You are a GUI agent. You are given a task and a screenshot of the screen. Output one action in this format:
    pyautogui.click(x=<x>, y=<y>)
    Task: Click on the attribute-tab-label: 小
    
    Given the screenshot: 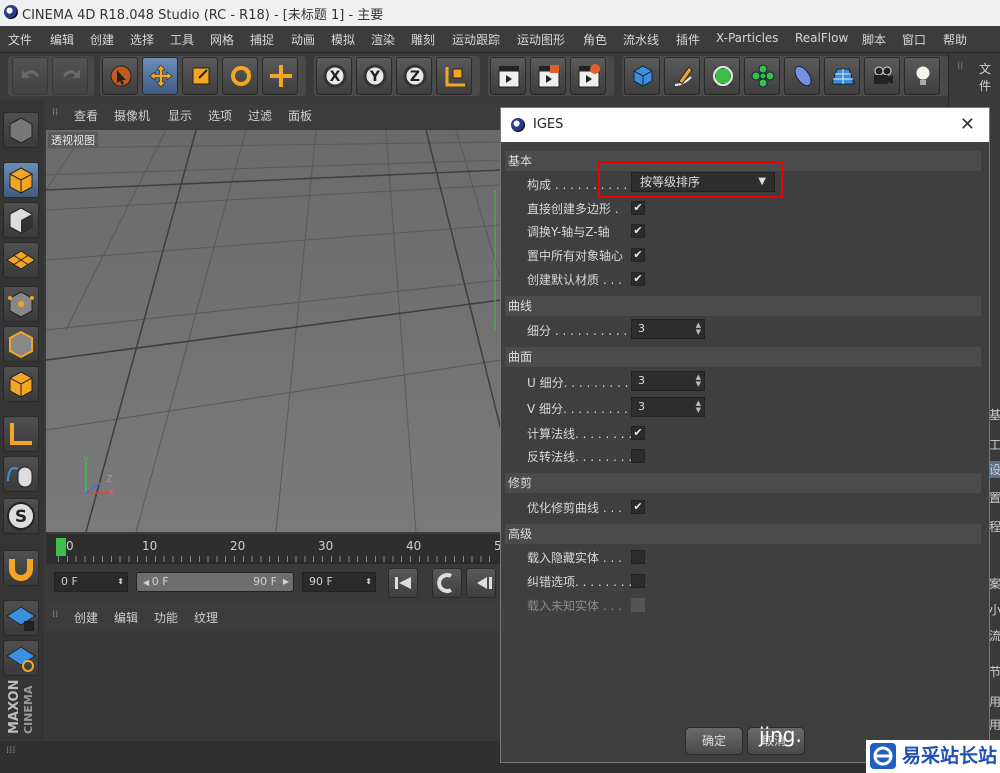 What is the action you would take?
    pyautogui.click(x=994, y=609)
    